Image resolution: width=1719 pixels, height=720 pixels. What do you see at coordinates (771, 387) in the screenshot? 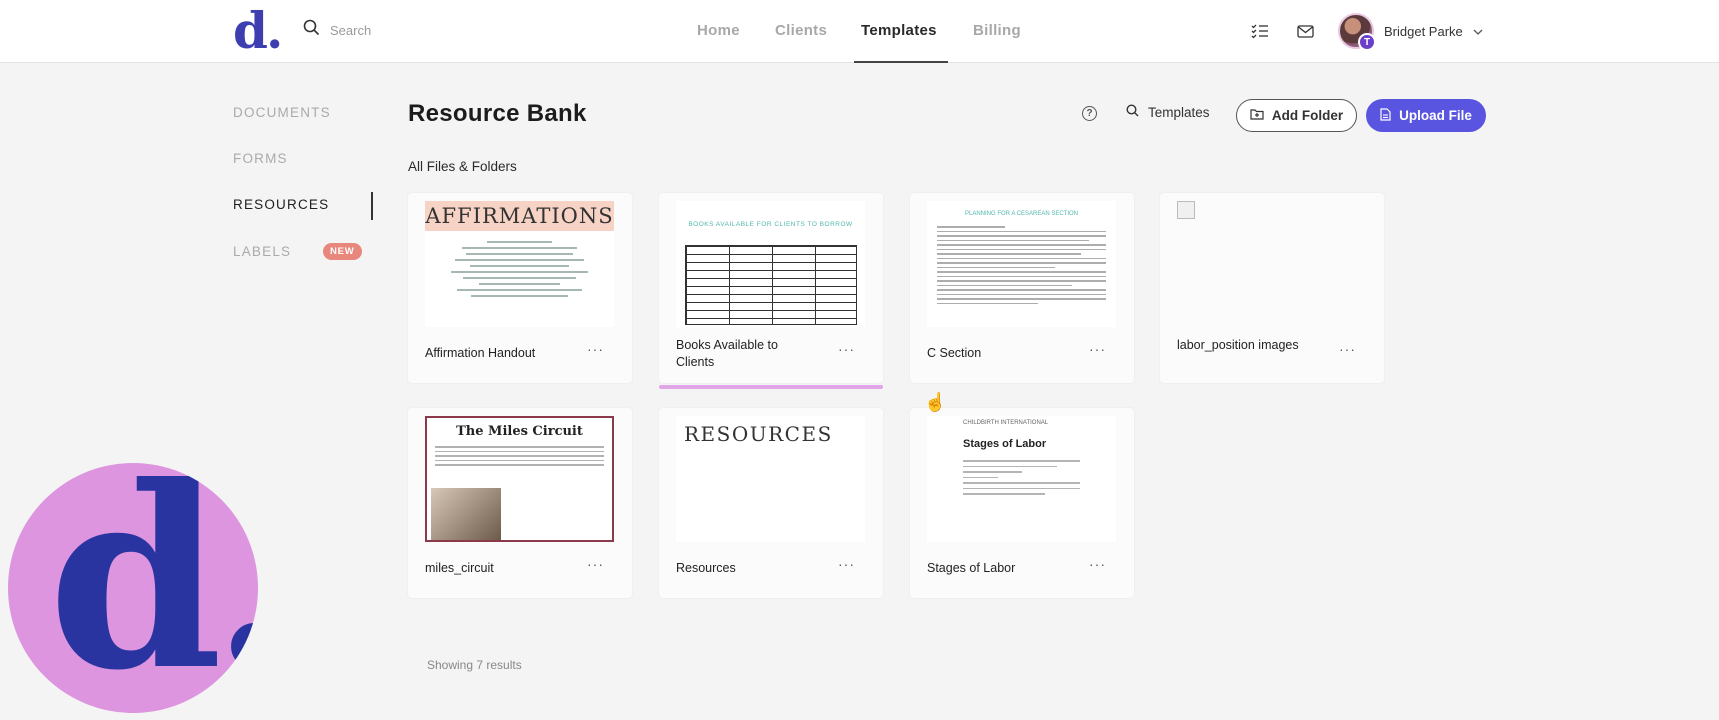
I see `hover-indicator` at bounding box center [771, 387].